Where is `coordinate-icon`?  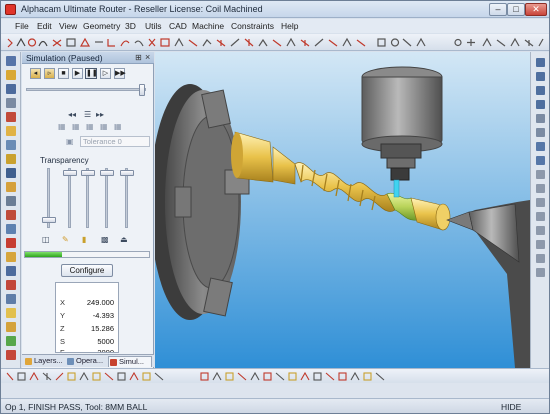
coordinate-icon is located at coordinates (540, 272).